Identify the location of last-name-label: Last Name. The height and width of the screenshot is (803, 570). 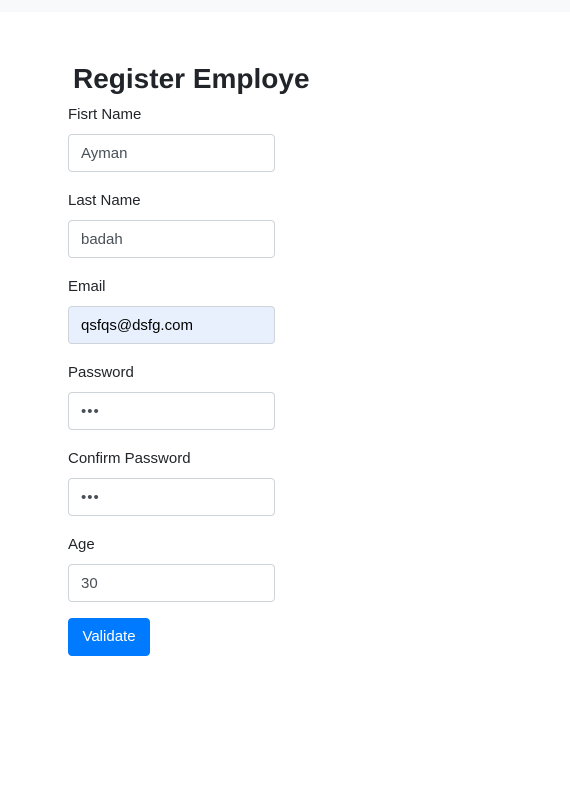
(104, 200).